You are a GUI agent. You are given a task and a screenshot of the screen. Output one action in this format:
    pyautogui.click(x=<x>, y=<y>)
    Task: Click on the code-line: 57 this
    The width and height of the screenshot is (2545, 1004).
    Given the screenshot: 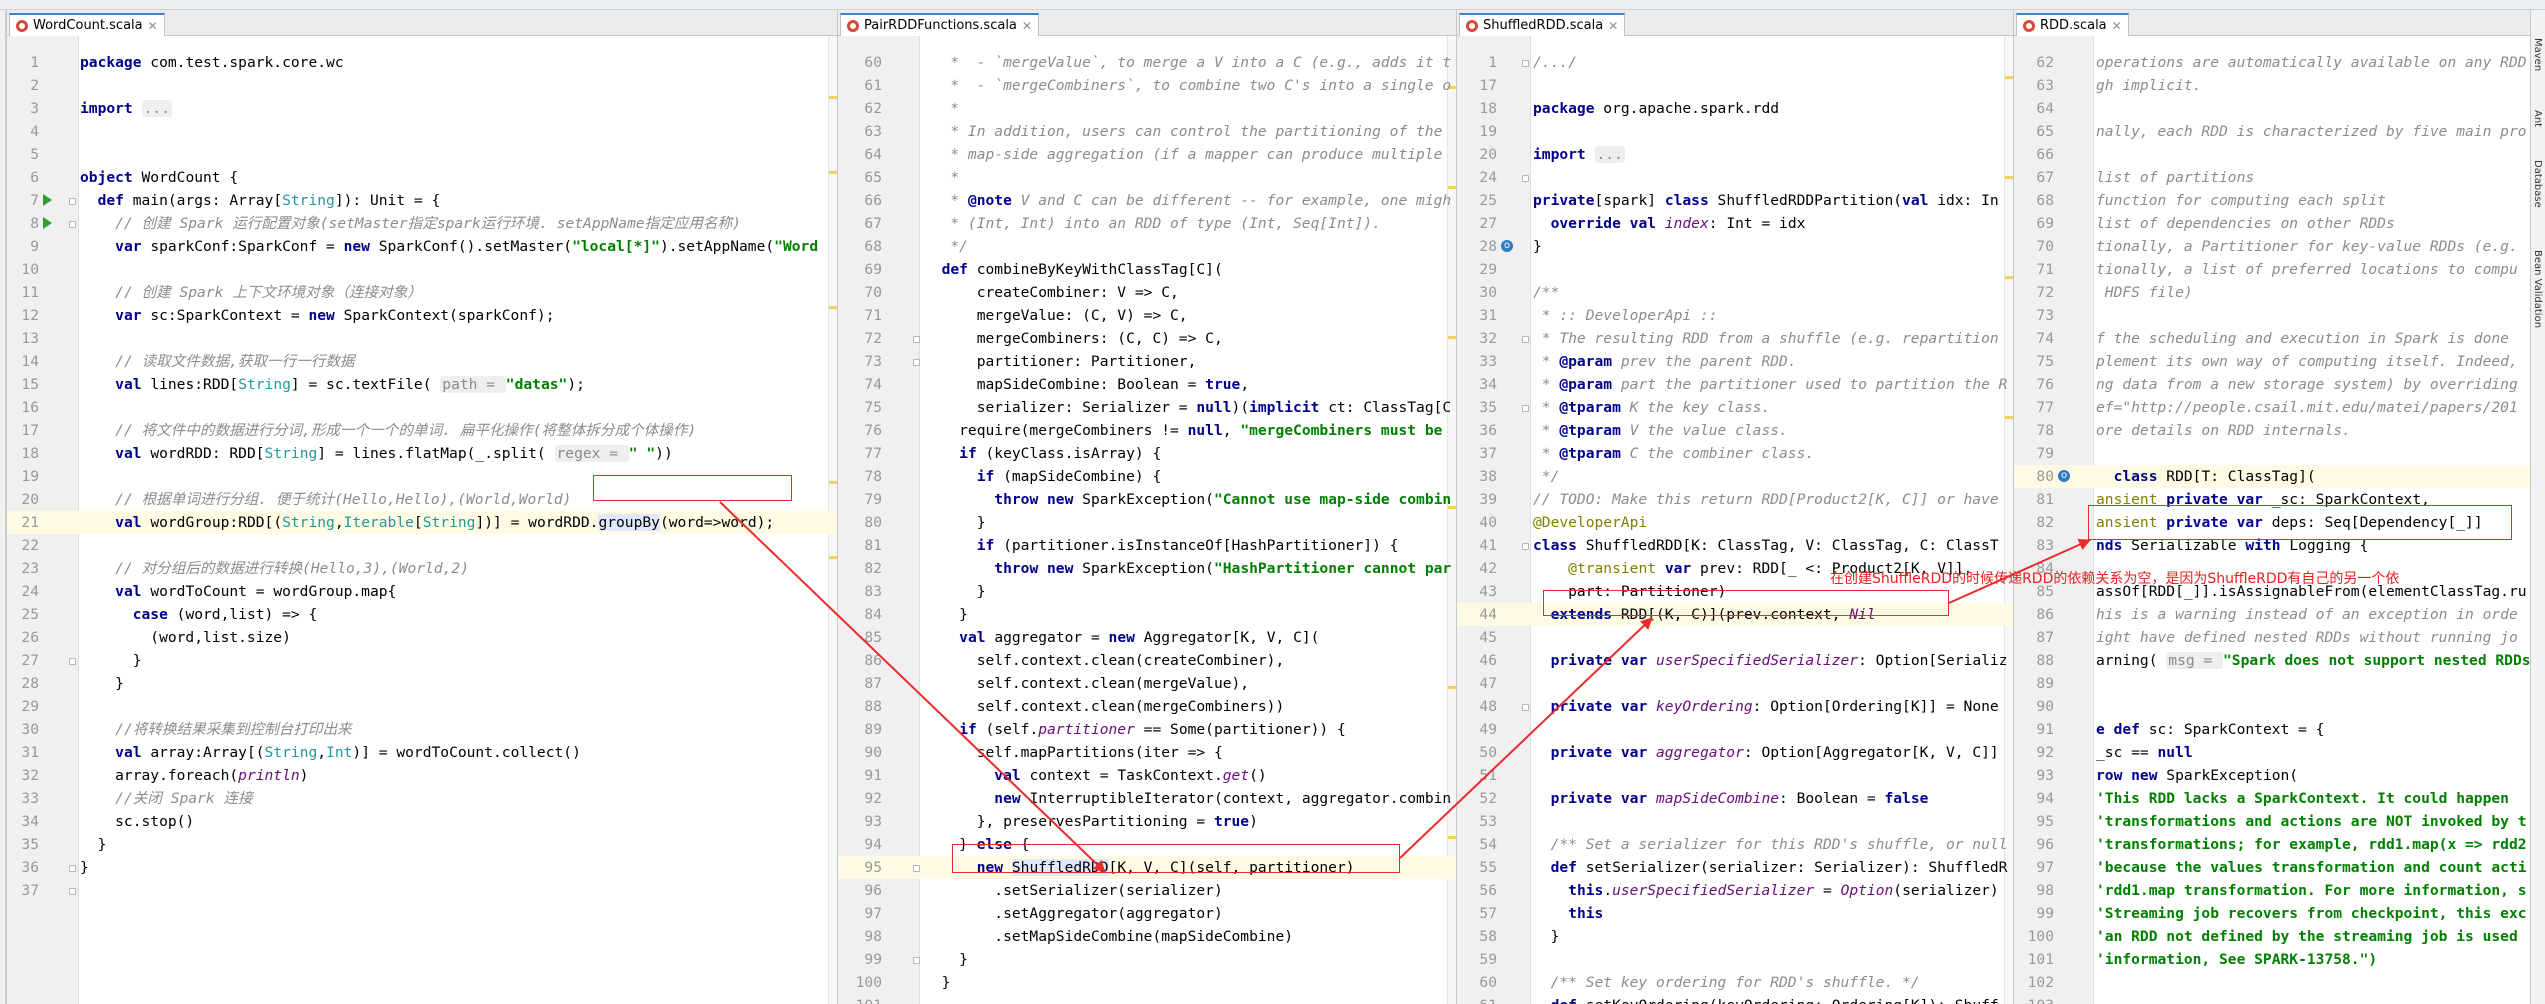 What is the action you would take?
    pyautogui.click(x=1735, y=913)
    